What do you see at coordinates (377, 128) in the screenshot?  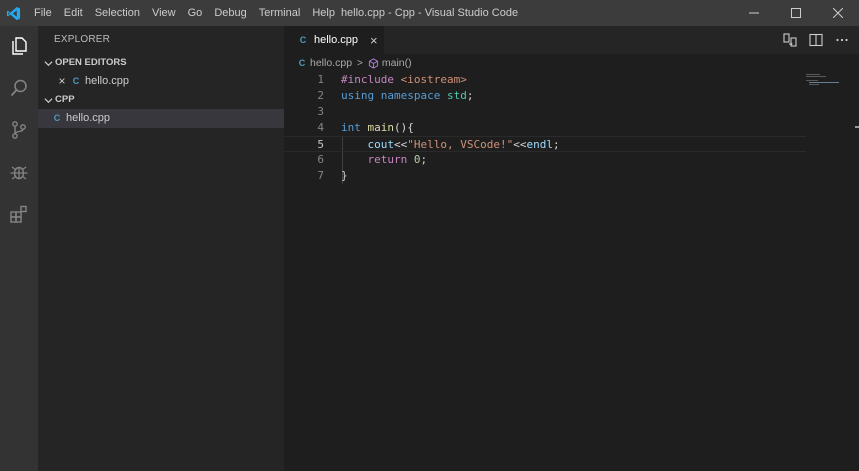 I see `line-text: int main(){` at bounding box center [377, 128].